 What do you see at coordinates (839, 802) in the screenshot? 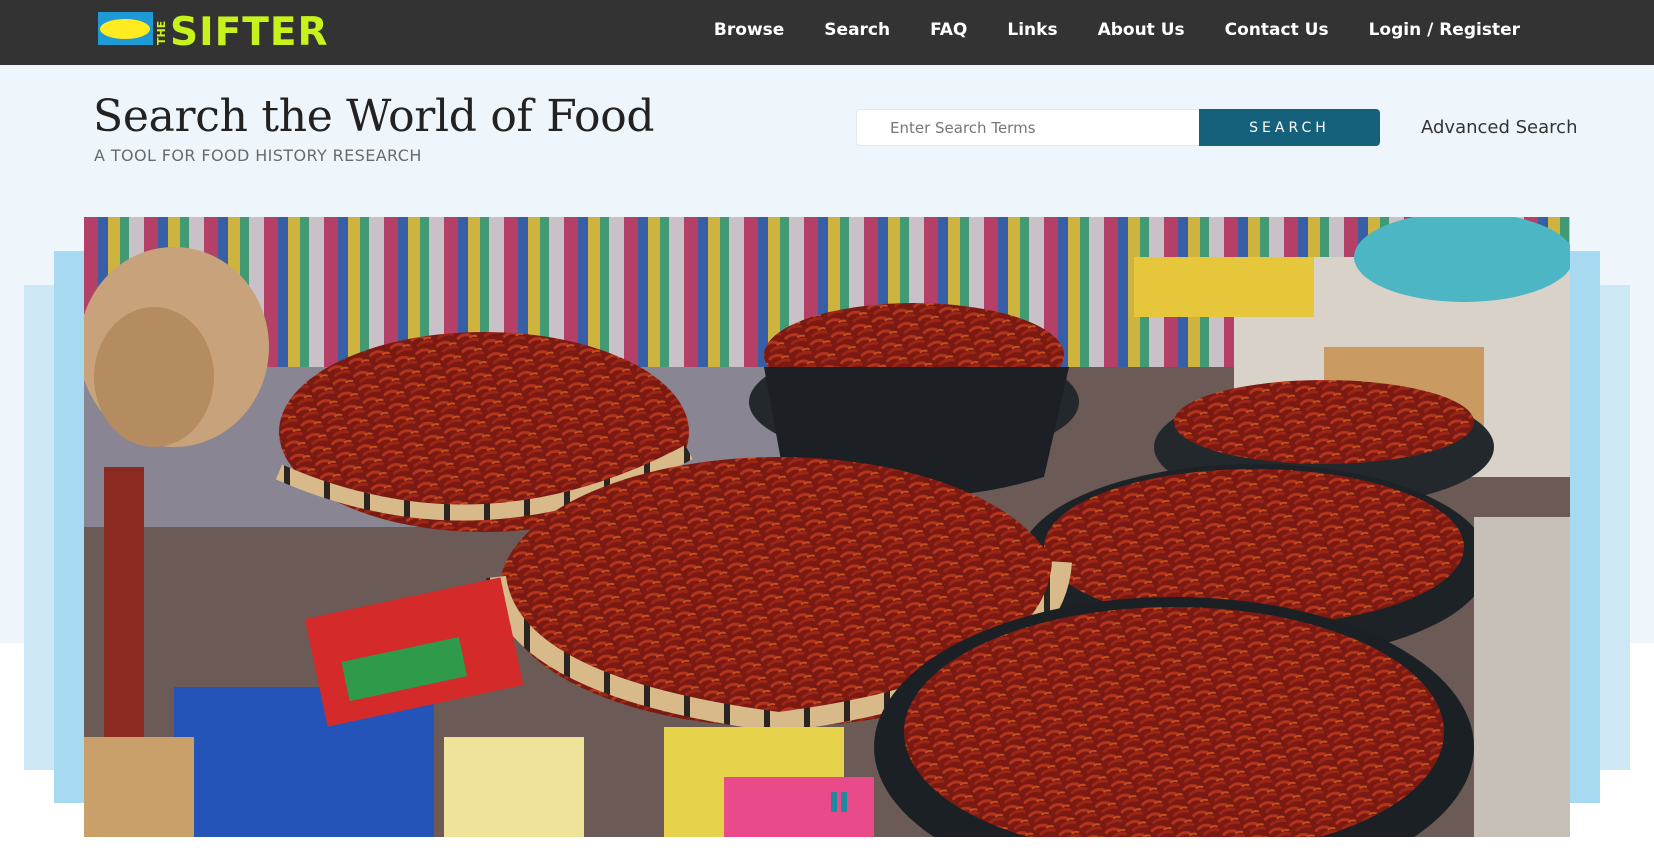
I see `pause-icon` at bounding box center [839, 802].